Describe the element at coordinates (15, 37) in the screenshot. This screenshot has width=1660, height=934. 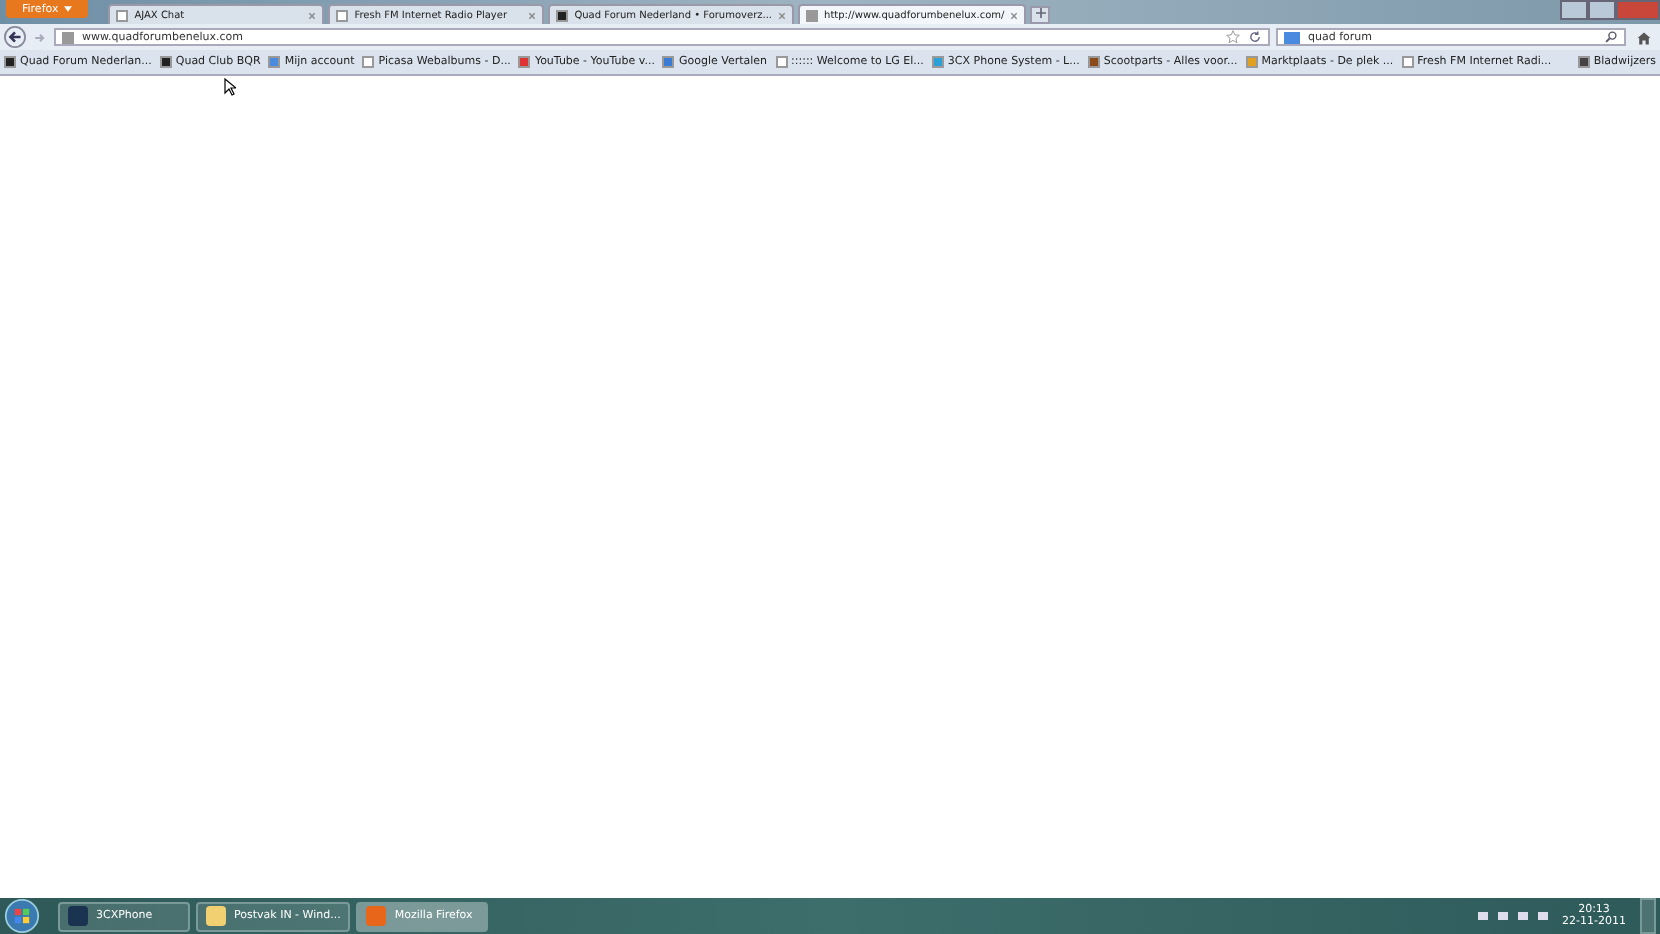
I see `back-icon` at that location.